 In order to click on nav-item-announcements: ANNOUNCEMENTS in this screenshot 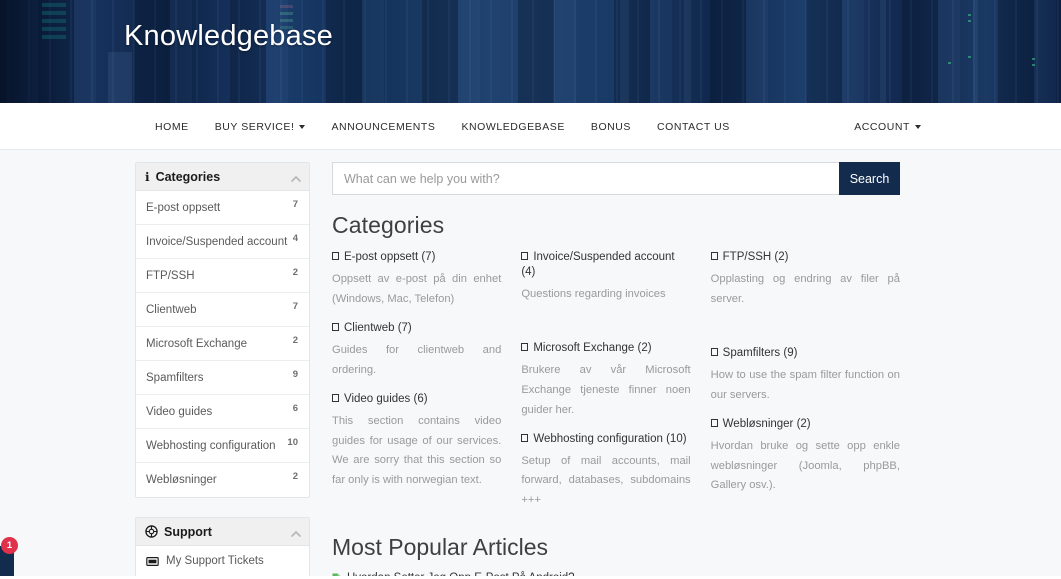, I will do `click(383, 127)`.